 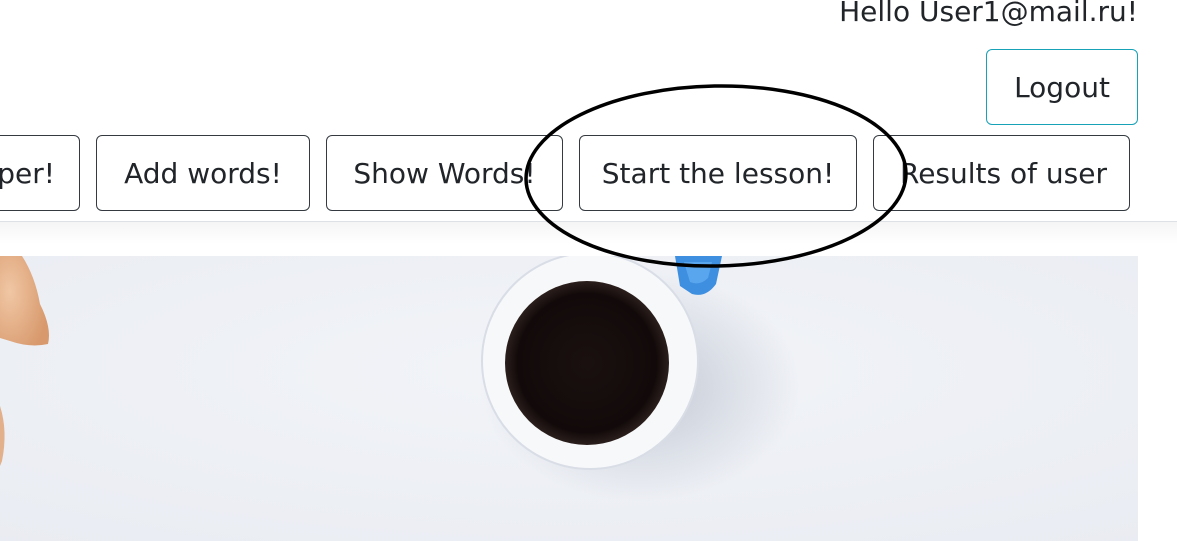 What do you see at coordinates (588, 232) in the screenshot?
I see `header-divider` at bounding box center [588, 232].